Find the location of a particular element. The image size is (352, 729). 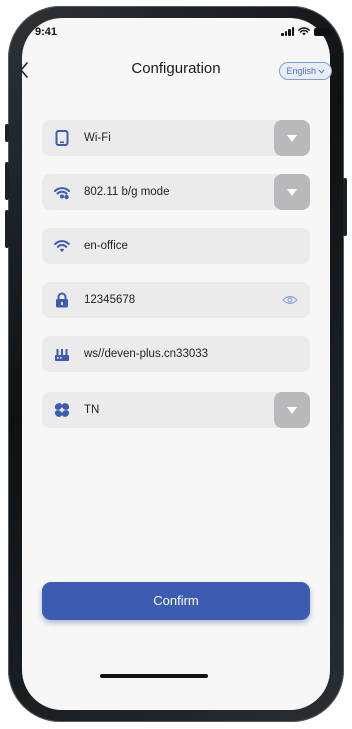

wifi-signal-icon is located at coordinates (62, 193).